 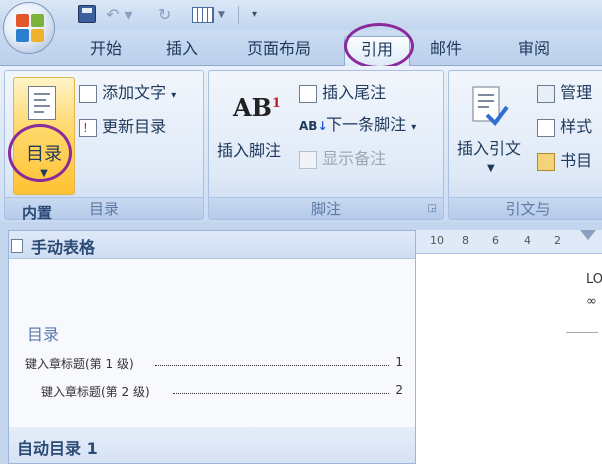 I want to click on next-footnote-button: AB↓ 下一条脚注 ▾, so click(x=357, y=125).